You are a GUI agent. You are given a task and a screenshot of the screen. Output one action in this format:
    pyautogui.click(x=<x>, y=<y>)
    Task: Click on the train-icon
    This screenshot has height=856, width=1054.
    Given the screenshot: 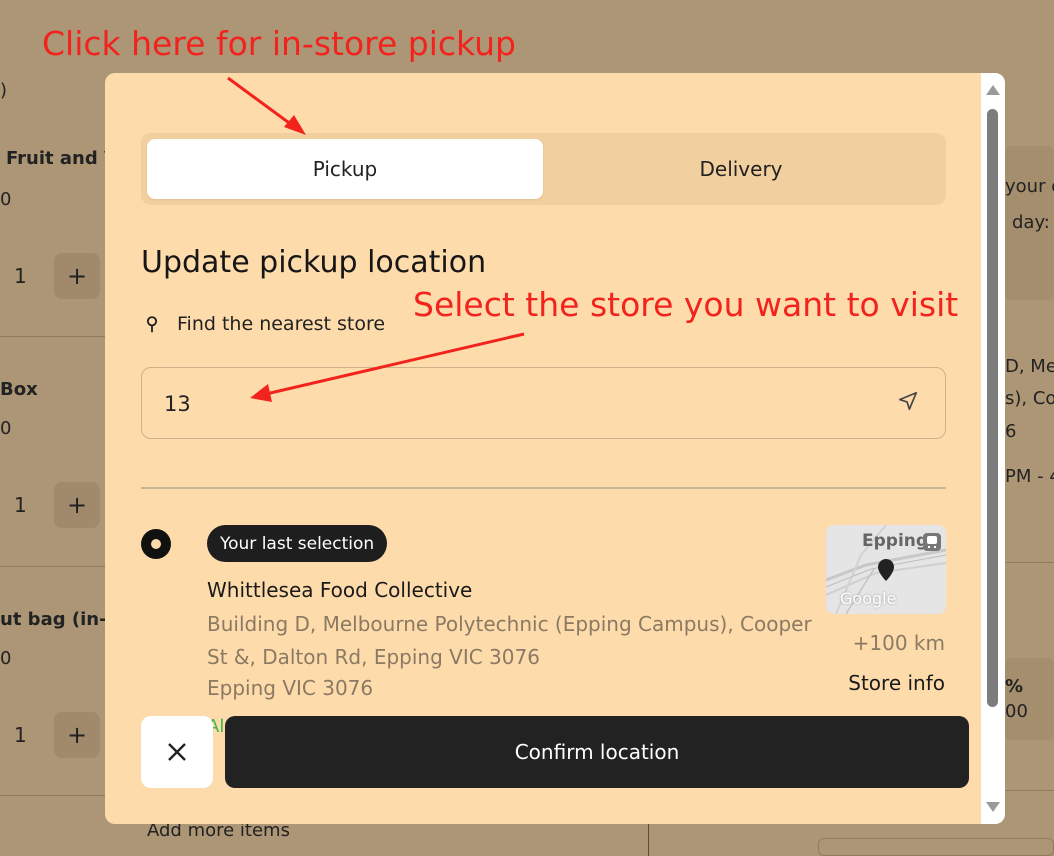 What is the action you would take?
    pyautogui.click(x=932, y=542)
    